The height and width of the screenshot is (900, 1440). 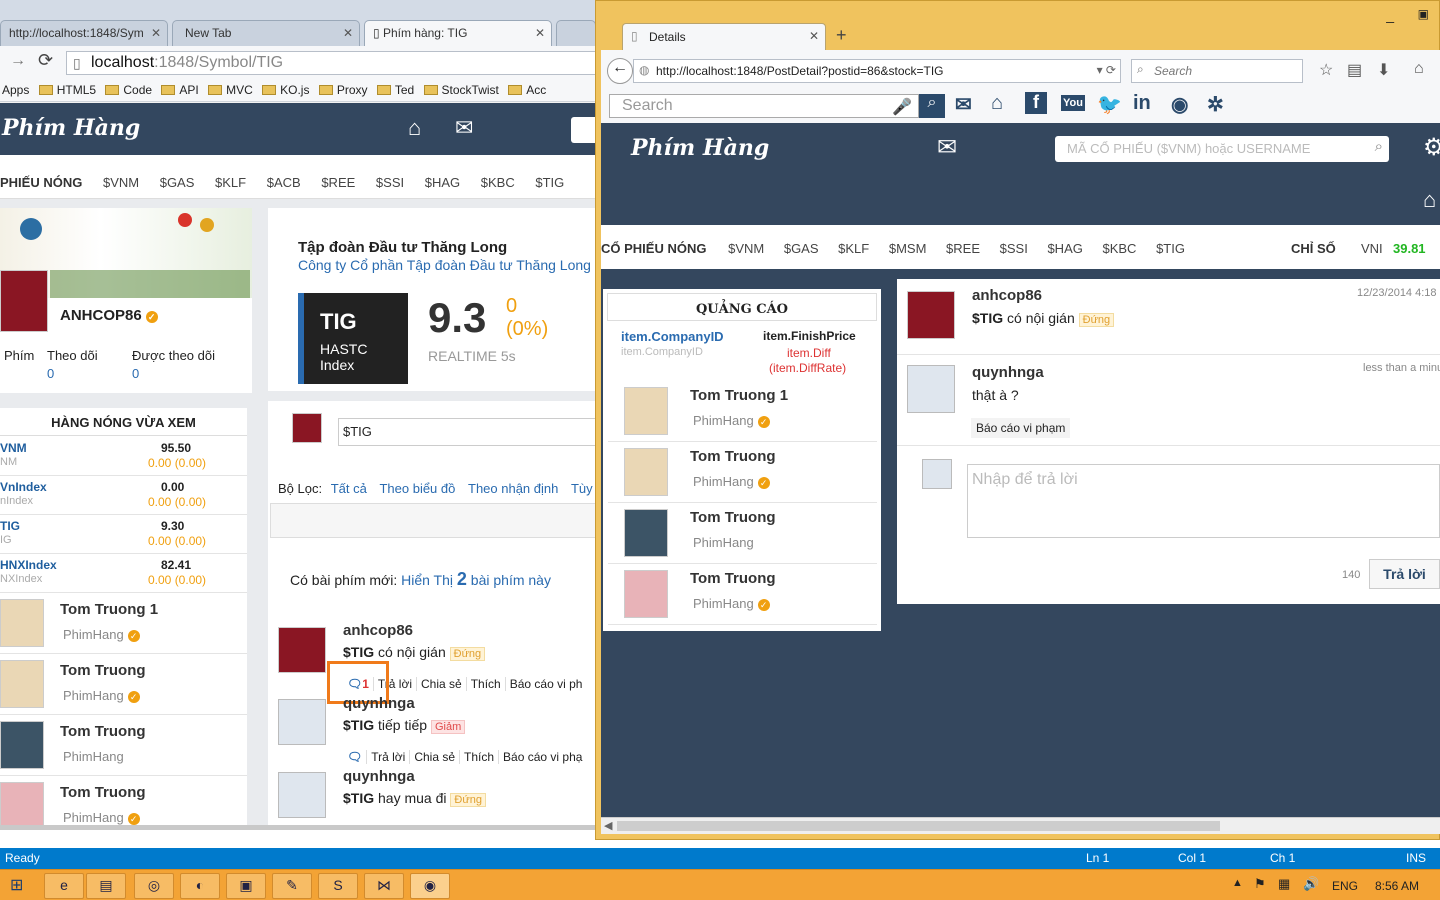 What do you see at coordinates (1404, 574) in the screenshot?
I see `reply-submit-button: Trả lời` at bounding box center [1404, 574].